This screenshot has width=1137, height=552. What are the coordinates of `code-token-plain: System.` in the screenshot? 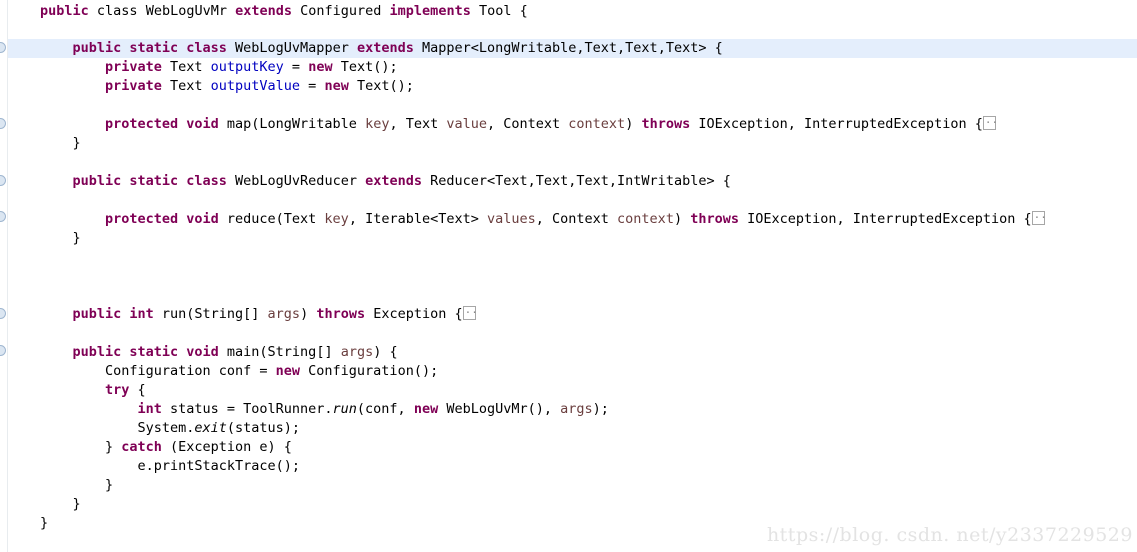 It's located at (166, 428).